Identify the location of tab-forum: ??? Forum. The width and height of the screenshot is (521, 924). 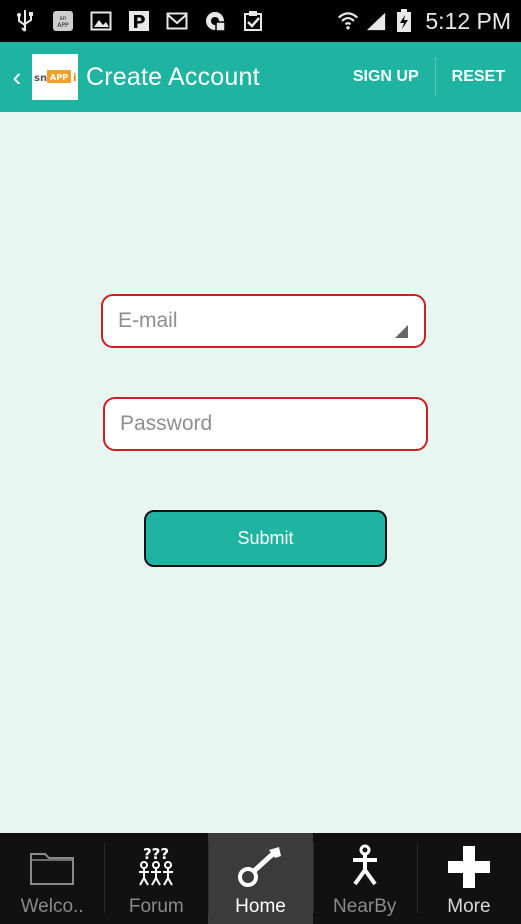
(156, 878).